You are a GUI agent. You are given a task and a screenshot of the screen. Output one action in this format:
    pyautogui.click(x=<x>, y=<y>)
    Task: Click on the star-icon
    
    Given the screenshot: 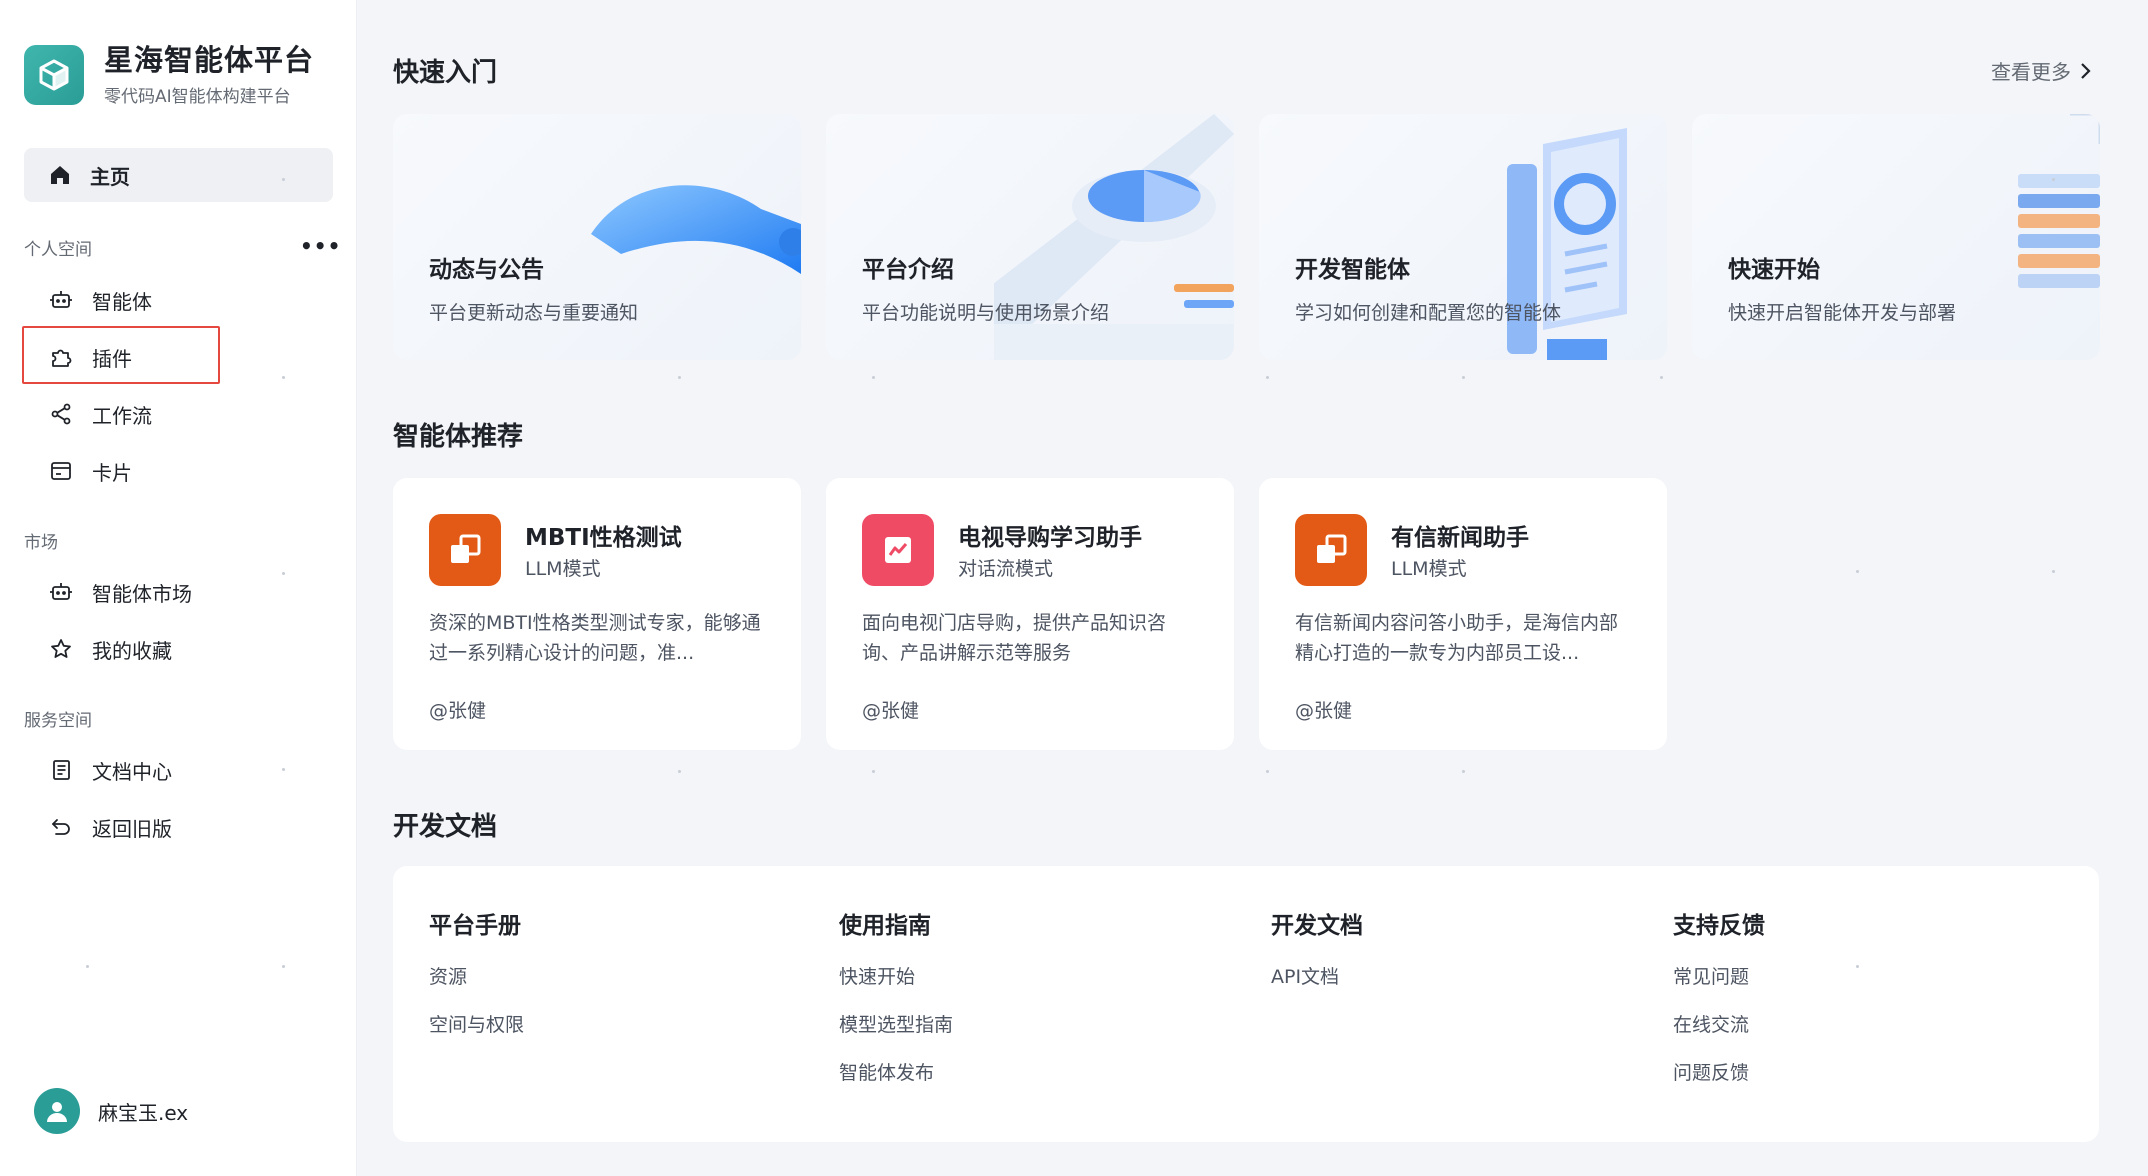 What is the action you would take?
    pyautogui.click(x=61, y=649)
    